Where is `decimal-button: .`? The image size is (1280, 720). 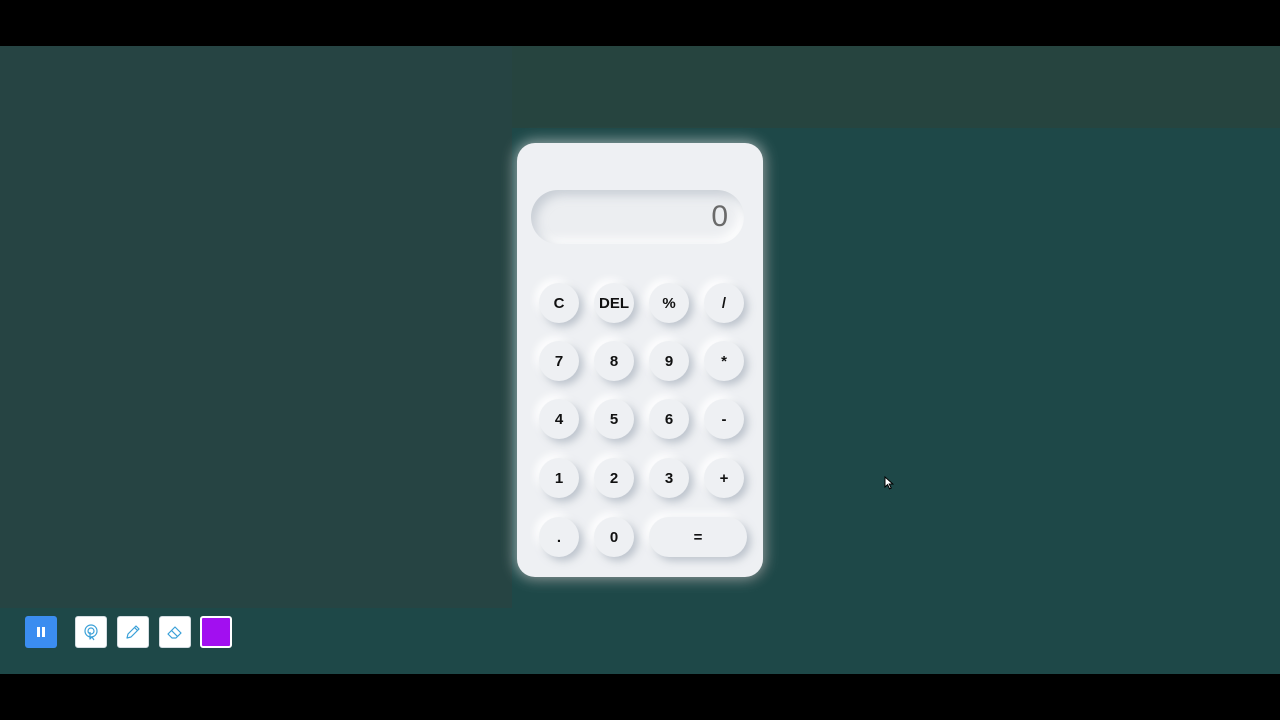
decimal-button: . is located at coordinates (559, 537).